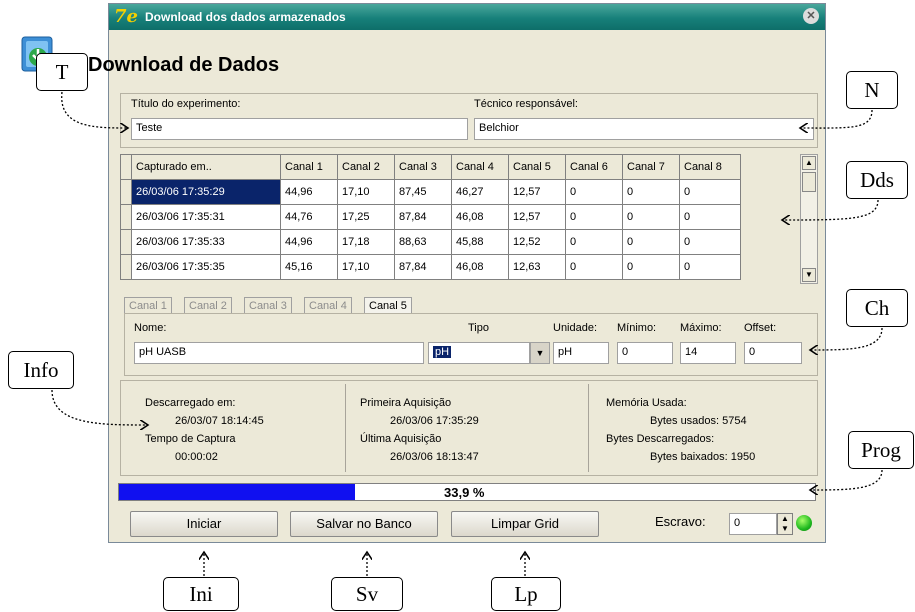  I want to click on arrow-Dds, so click(830, 209).